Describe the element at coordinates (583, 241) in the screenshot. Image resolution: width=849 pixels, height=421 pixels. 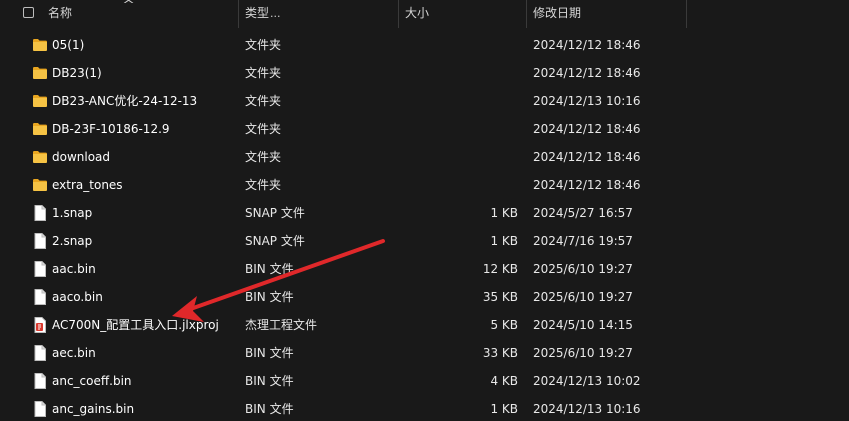
I see `file-date-modified: 2024/7/16 19:57` at that location.